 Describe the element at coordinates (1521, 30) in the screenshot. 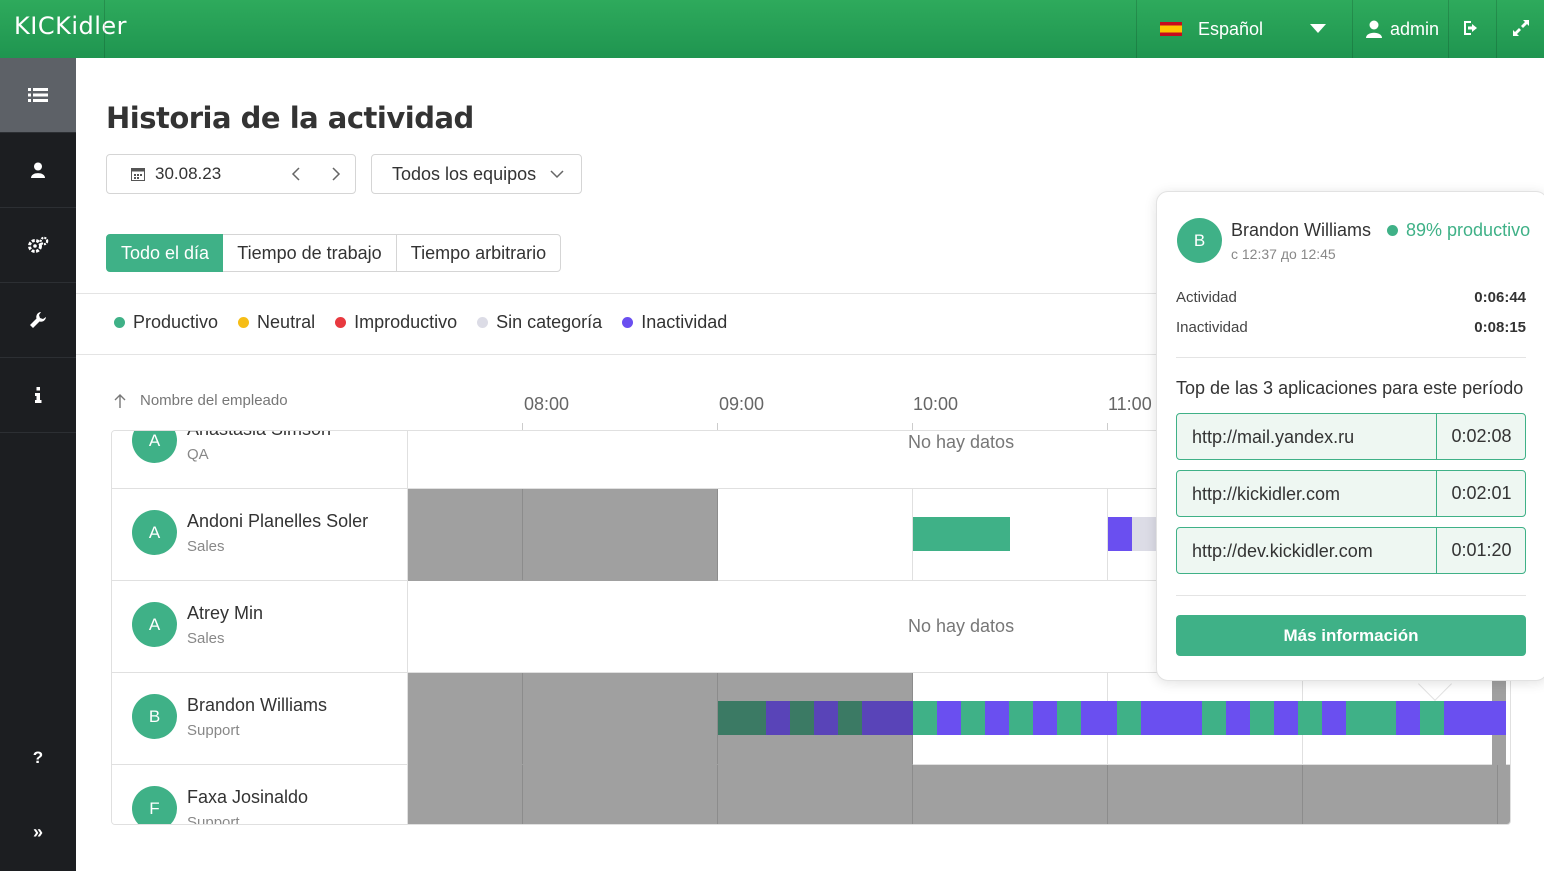

I see `fullscreen-button` at that location.